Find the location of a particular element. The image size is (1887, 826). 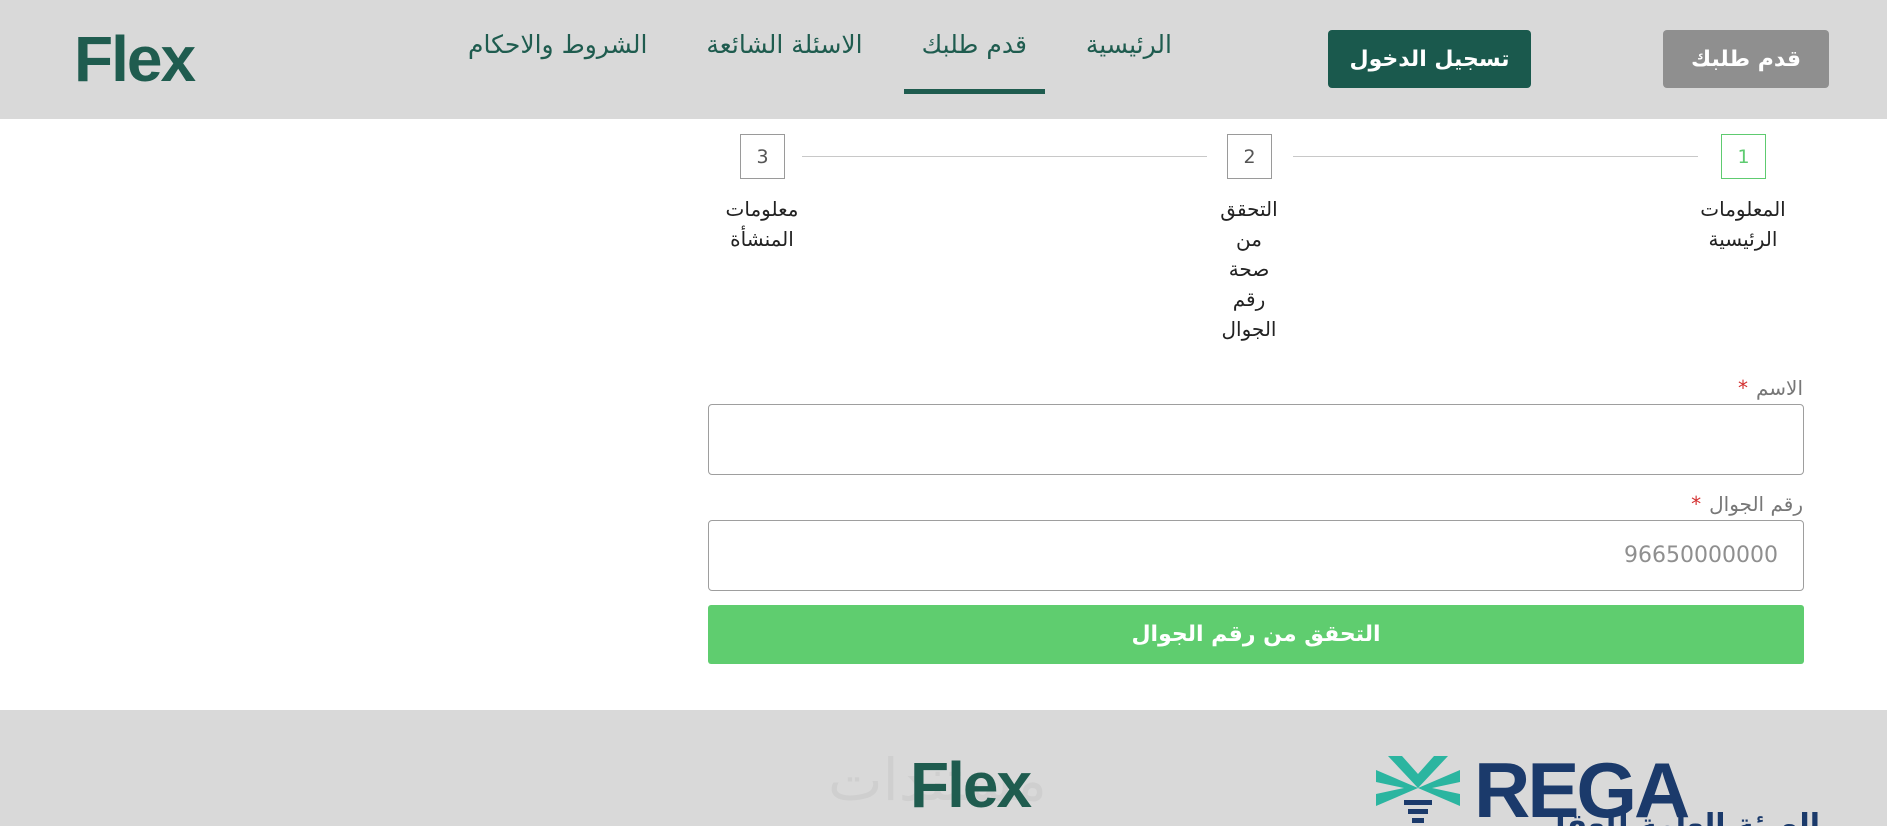

step-2-label: التحقق من صحة رقم الجوال is located at coordinates (1249, 269).